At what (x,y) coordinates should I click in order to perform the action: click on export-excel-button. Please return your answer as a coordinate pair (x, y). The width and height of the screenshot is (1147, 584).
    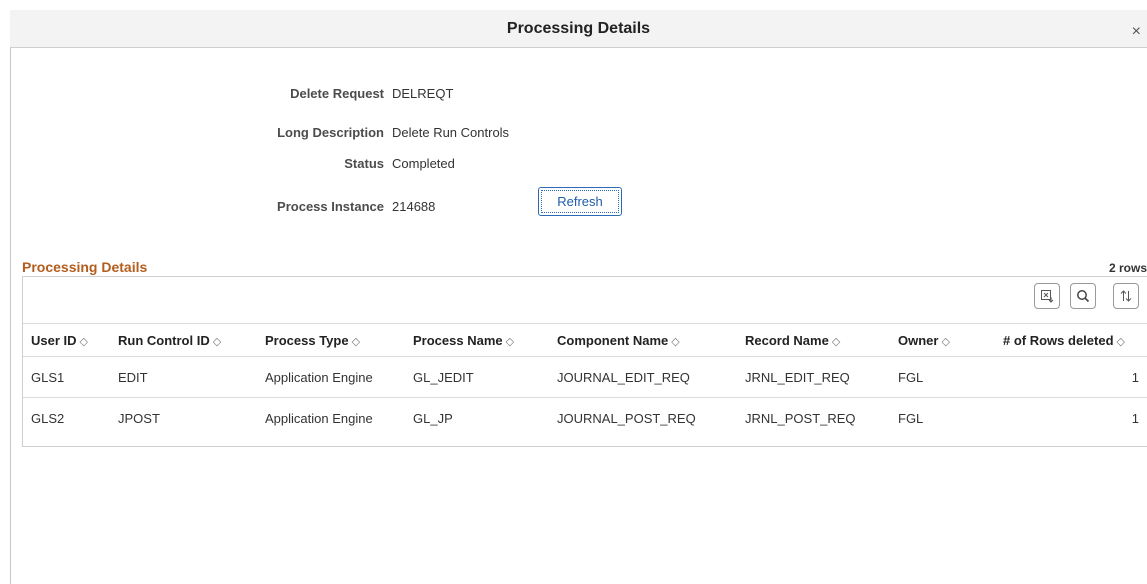
    Looking at the image, I should click on (1047, 296).